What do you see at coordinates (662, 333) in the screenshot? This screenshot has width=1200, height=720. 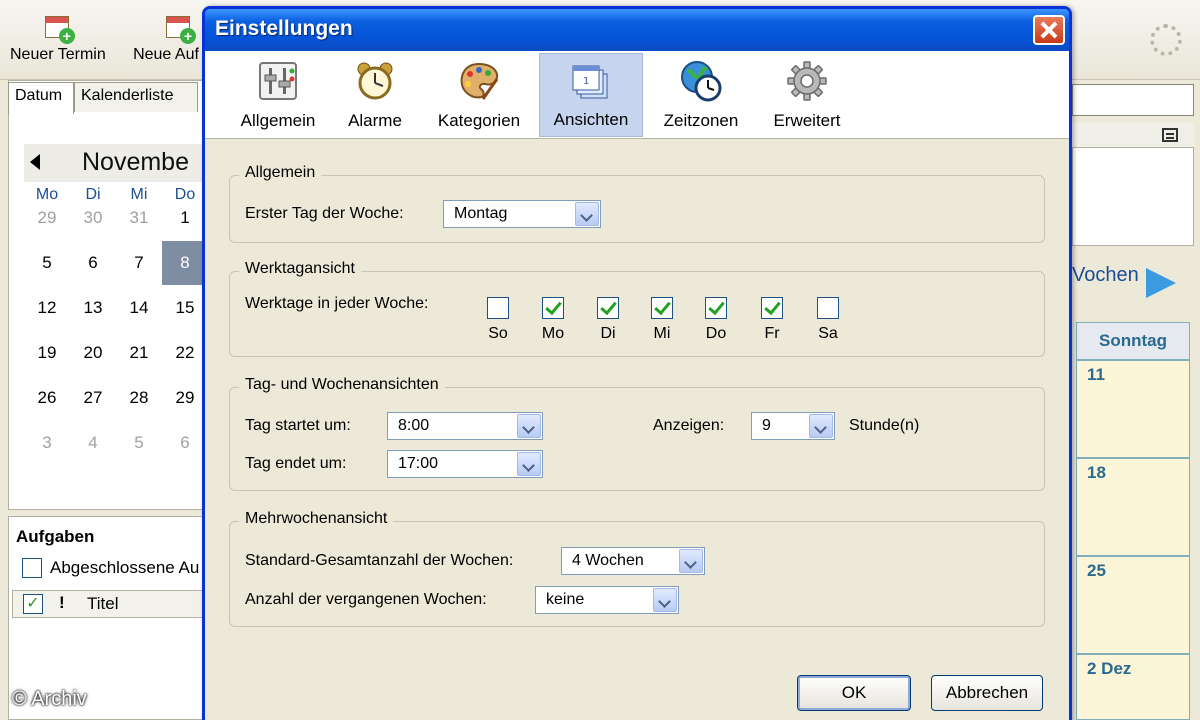 I see `workday-label: Mi` at bounding box center [662, 333].